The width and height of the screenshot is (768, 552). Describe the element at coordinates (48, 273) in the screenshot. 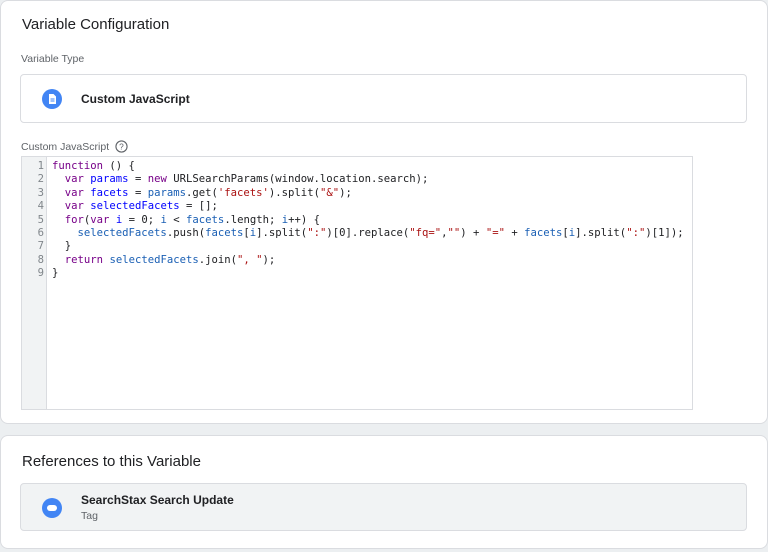

I see `code-line: 9}` at that location.